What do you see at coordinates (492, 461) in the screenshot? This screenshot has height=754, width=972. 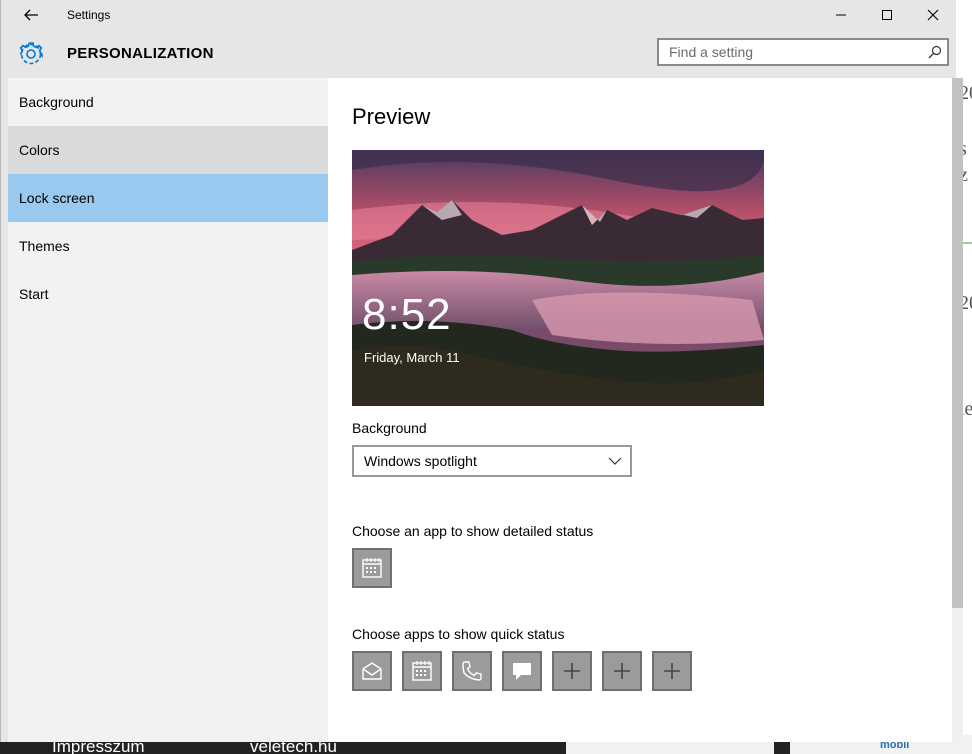 I see `background-dropdown: Windows spotlight` at bounding box center [492, 461].